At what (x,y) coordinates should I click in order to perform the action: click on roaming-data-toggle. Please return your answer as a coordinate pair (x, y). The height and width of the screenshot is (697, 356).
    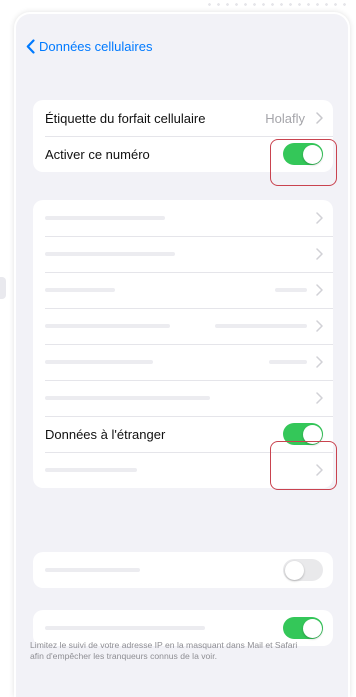
    Looking at the image, I should click on (303, 434).